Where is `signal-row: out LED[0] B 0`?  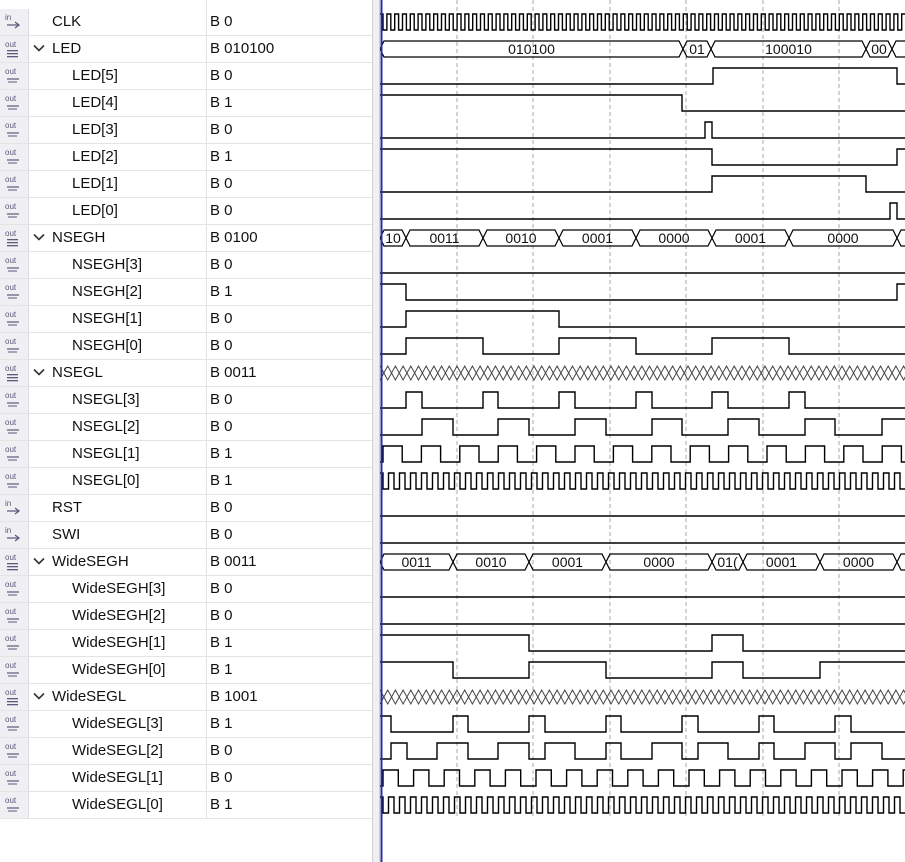
signal-row: out LED[0] B 0 is located at coordinates (186, 211).